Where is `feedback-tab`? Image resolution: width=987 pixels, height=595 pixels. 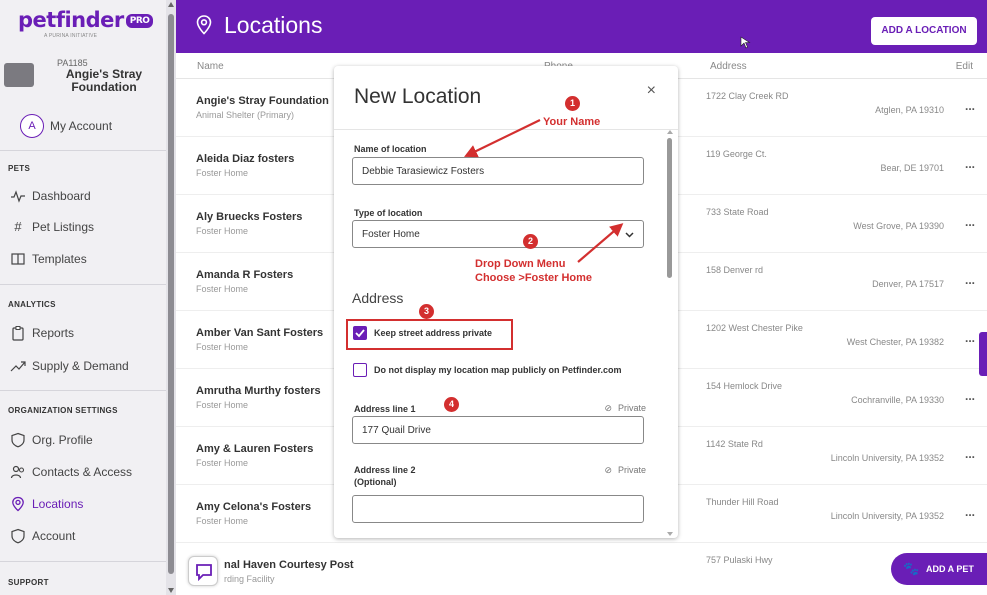 feedback-tab is located at coordinates (983, 354).